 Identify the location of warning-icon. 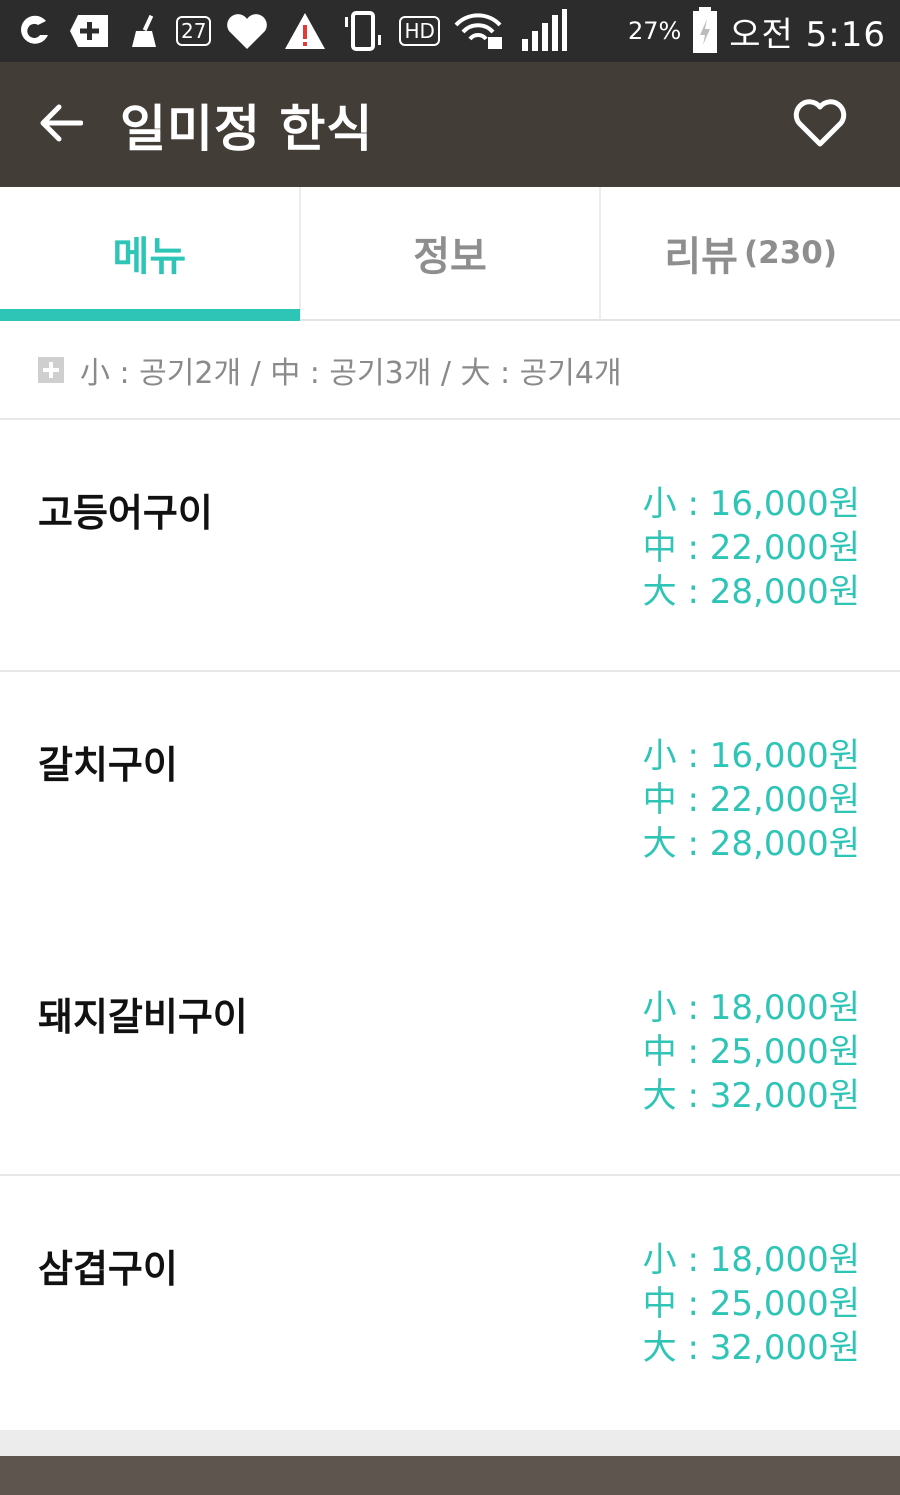
(305, 31).